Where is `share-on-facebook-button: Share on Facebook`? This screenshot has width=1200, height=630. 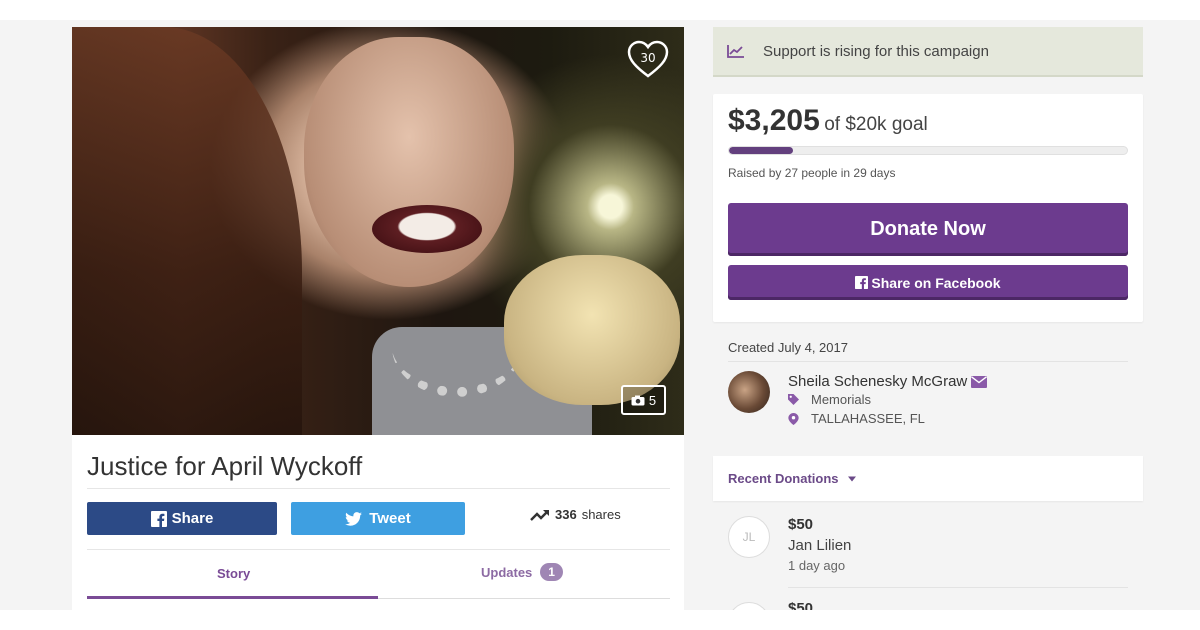
share-on-facebook-button: Share on Facebook is located at coordinates (928, 282).